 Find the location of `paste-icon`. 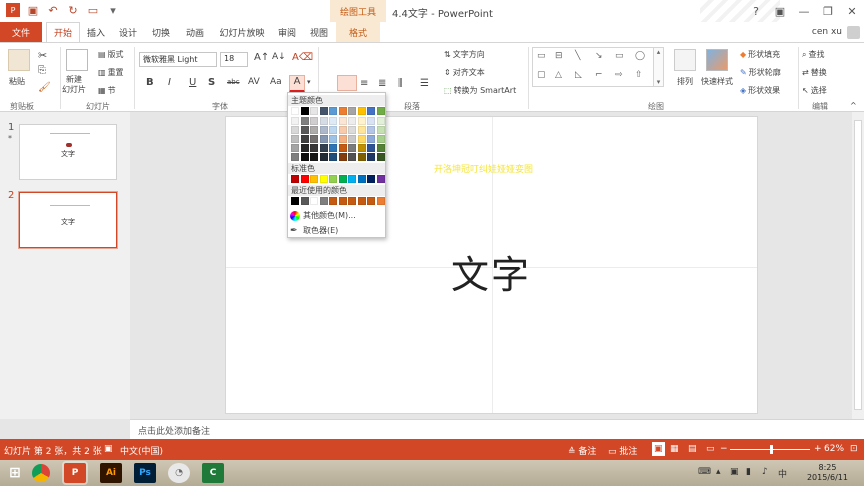

paste-icon is located at coordinates (19, 60).